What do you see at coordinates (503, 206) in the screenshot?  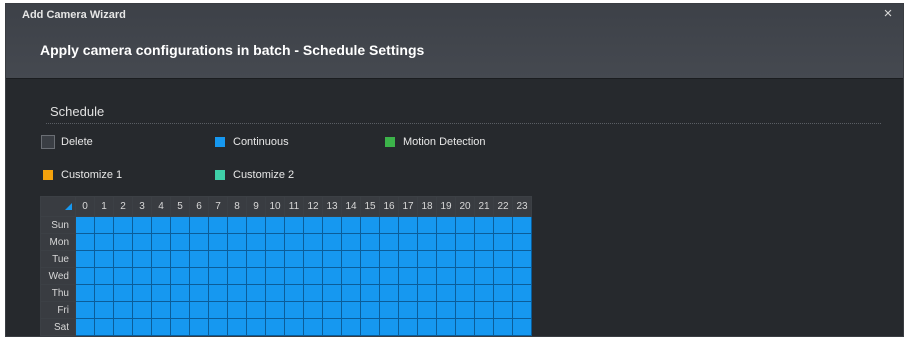 I see `hour-header-22: 22` at bounding box center [503, 206].